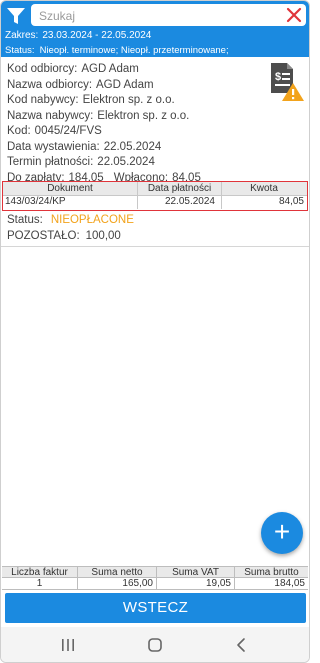 This screenshot has width=320, height=663. I want to click on due-date-row: Termin płatności: 22.05.2024, so click(137, 163).